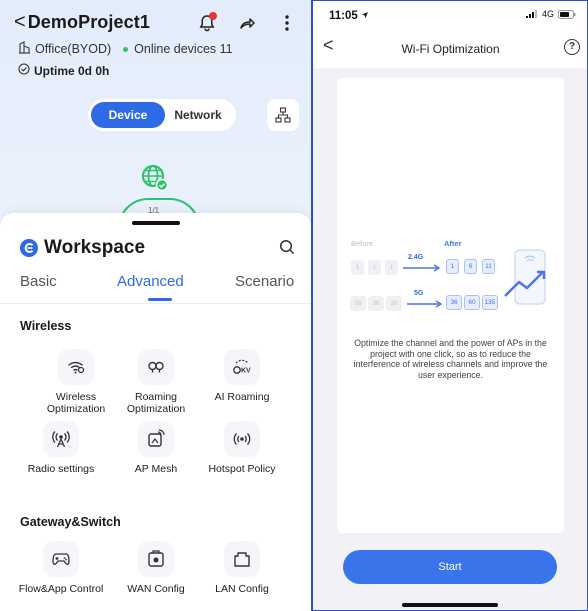  Describe the element at coordinates (213, 16) in the screenshot. I see `notification-badge` at that location.